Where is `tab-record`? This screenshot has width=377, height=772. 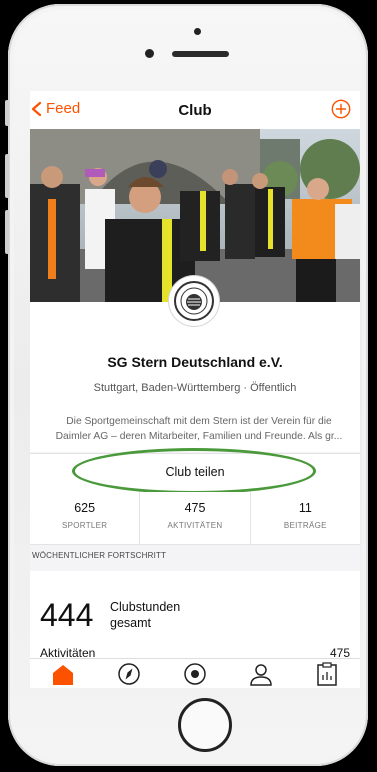 tab-record is located at coordinates (195, 673).